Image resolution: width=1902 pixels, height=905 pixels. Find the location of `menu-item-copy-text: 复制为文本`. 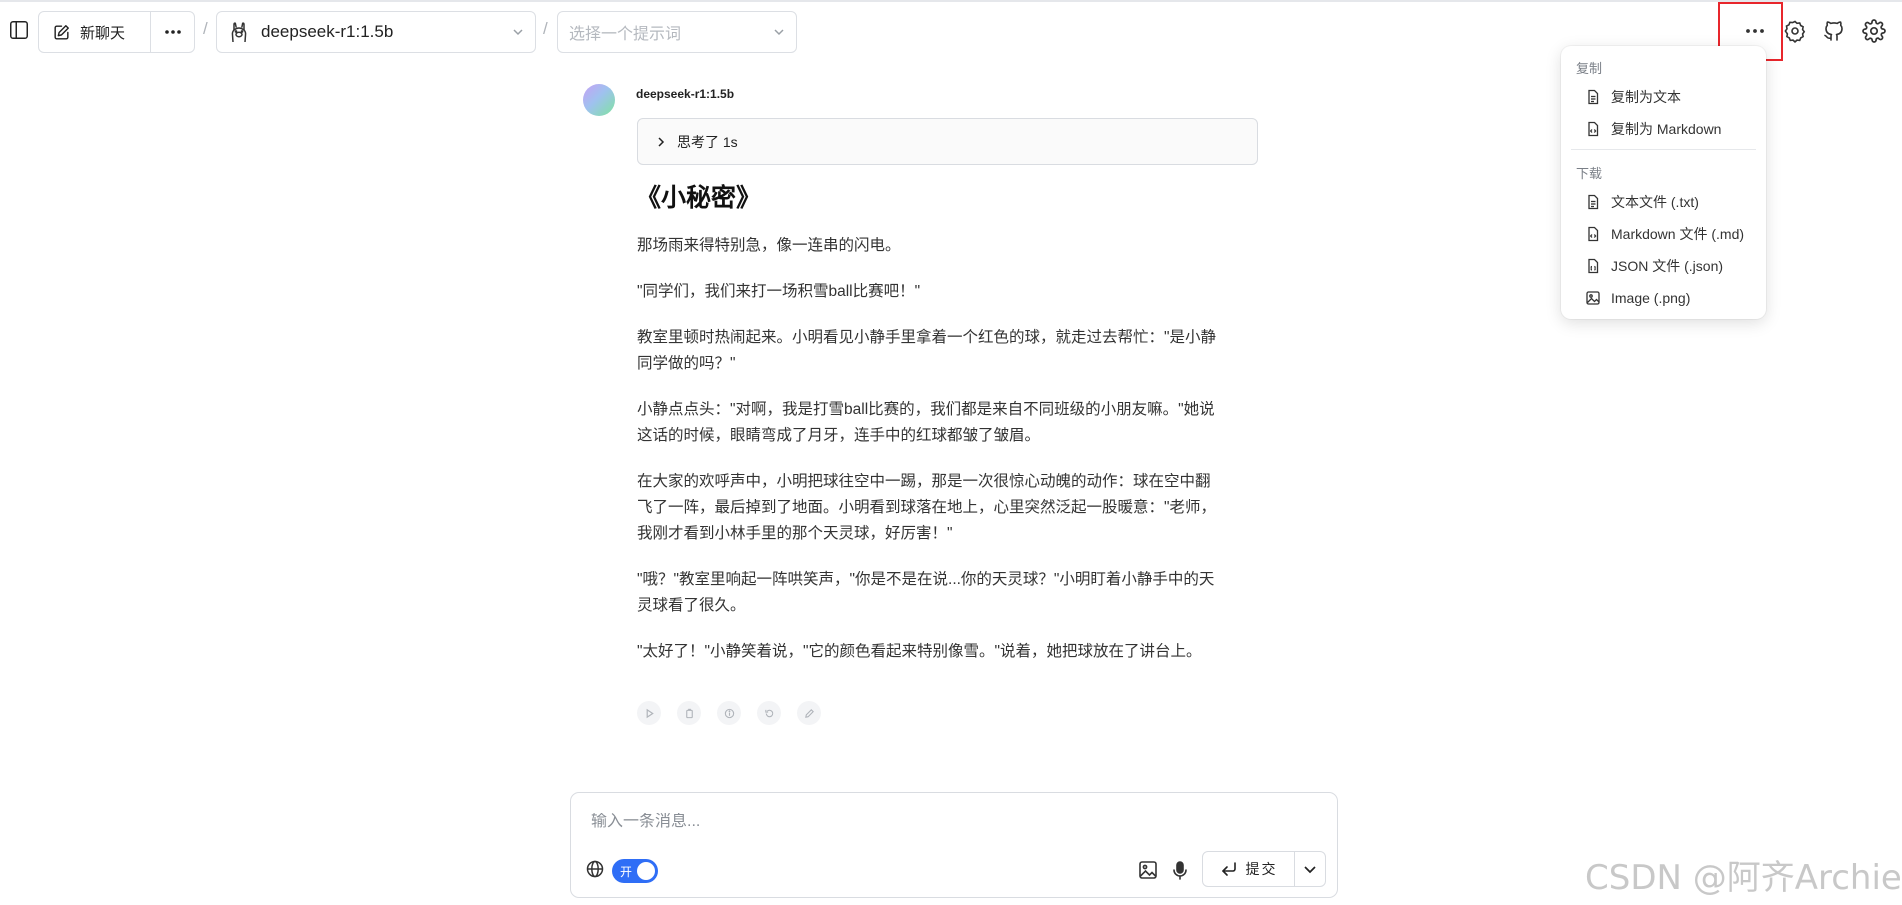

menu-item-copy-text: 复制为文本 is located at coordinates (1633, 97).